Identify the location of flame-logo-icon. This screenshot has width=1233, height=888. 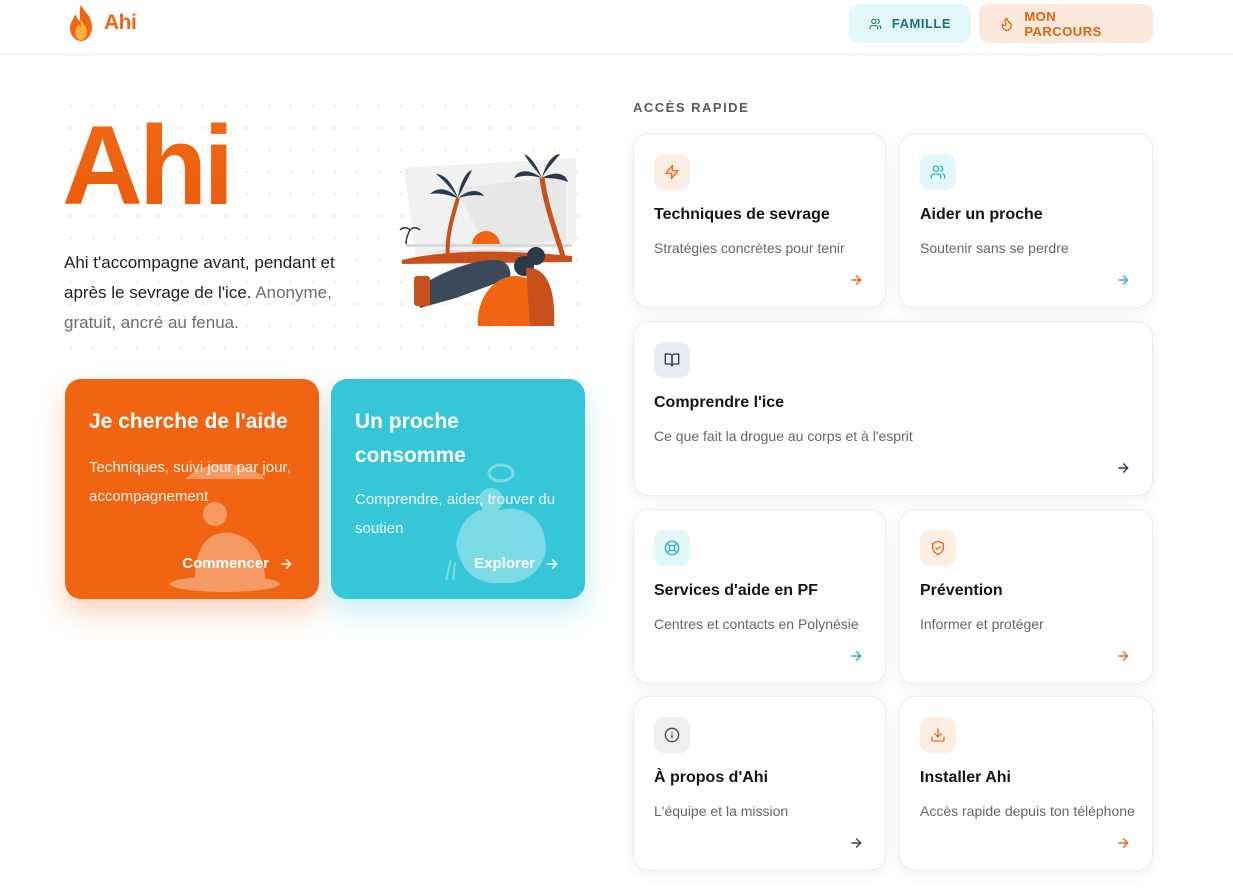
(81, 23).